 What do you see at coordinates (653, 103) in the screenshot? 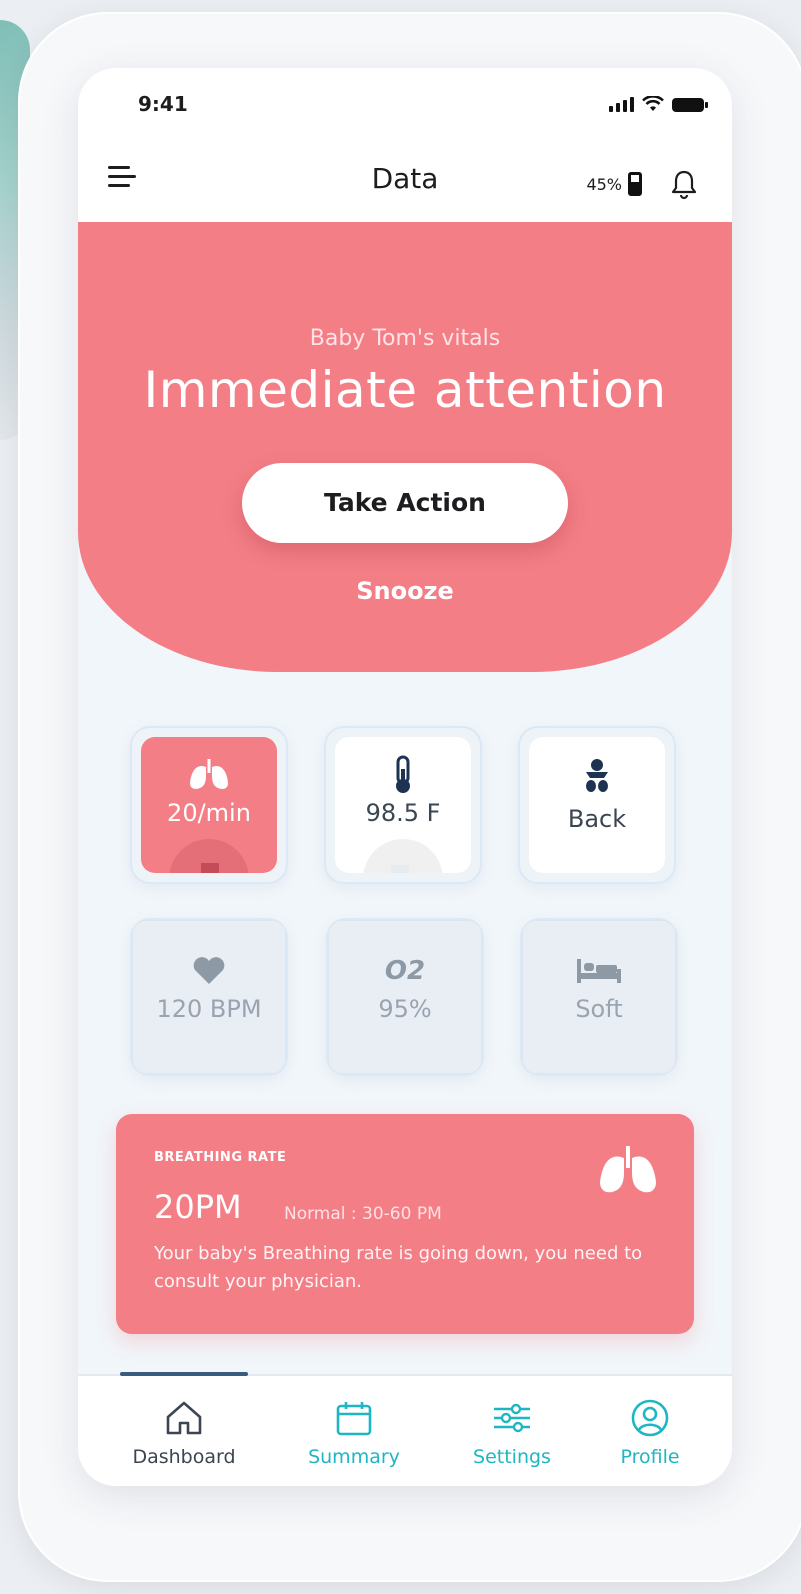
I see `wifi-icon` at bounding box center [653, 103].